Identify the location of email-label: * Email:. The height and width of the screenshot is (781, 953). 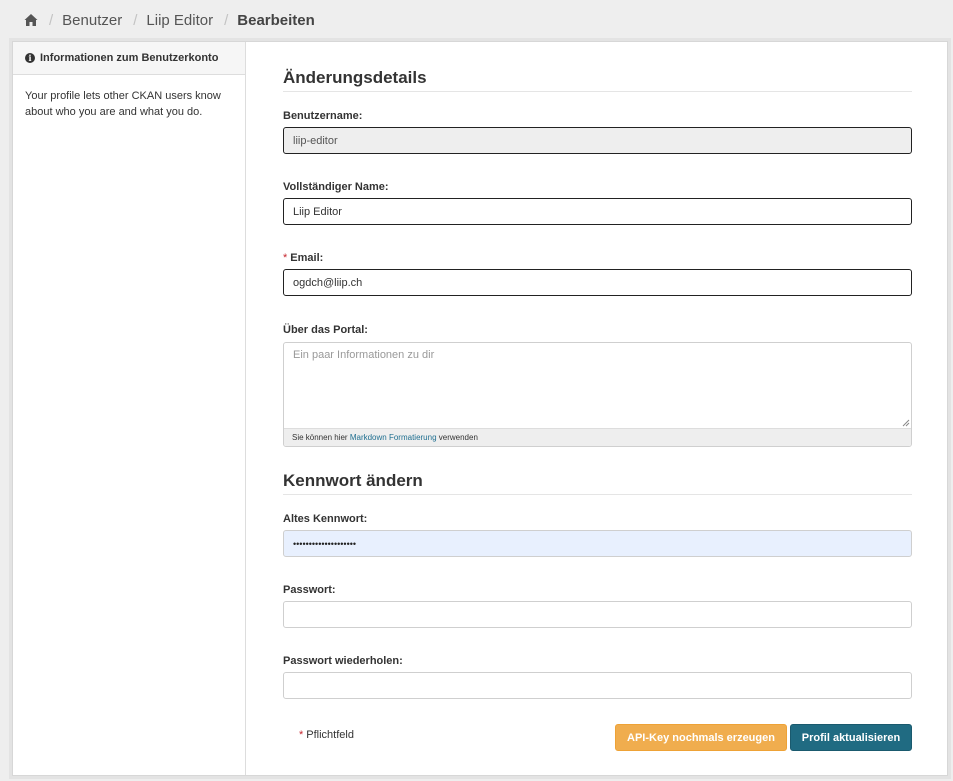
(303, 258).